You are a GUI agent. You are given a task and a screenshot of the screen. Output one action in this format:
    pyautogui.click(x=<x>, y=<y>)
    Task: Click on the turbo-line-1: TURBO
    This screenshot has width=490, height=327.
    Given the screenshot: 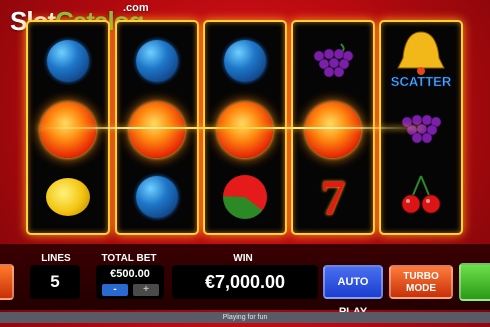 What is the action you would take?
    pyautogui.click(x=421, y=276)
    